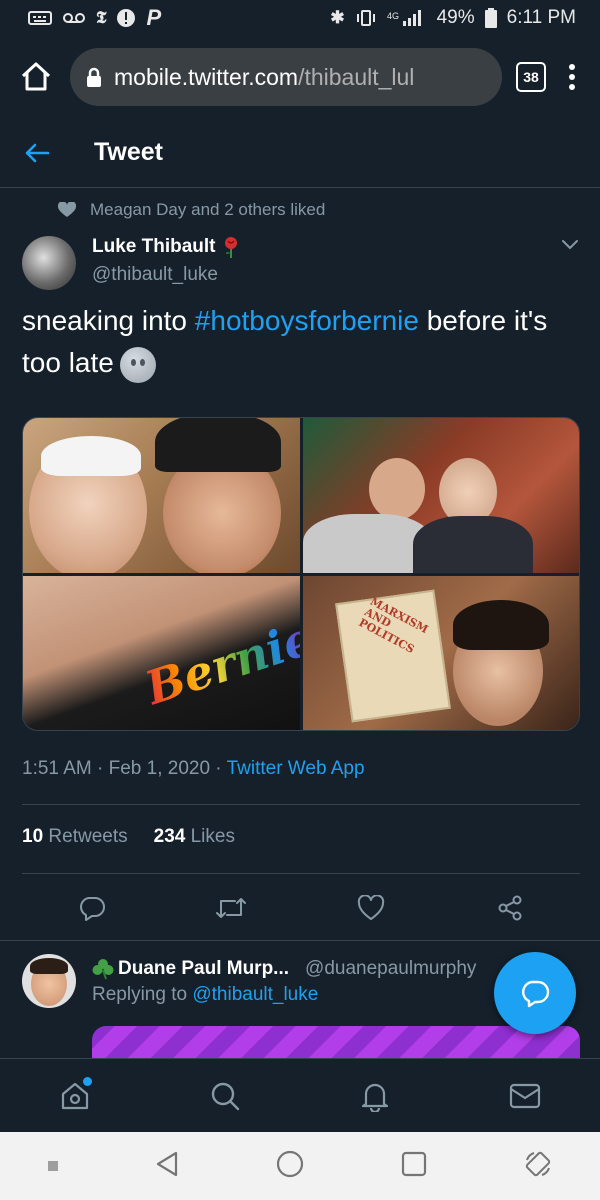 The width and height of the screenshot is (600, 1200). What do you see at coordinates (154, 17) in the screenshot?
I see `p-app-icon: P` at bounding box center [154, 17].